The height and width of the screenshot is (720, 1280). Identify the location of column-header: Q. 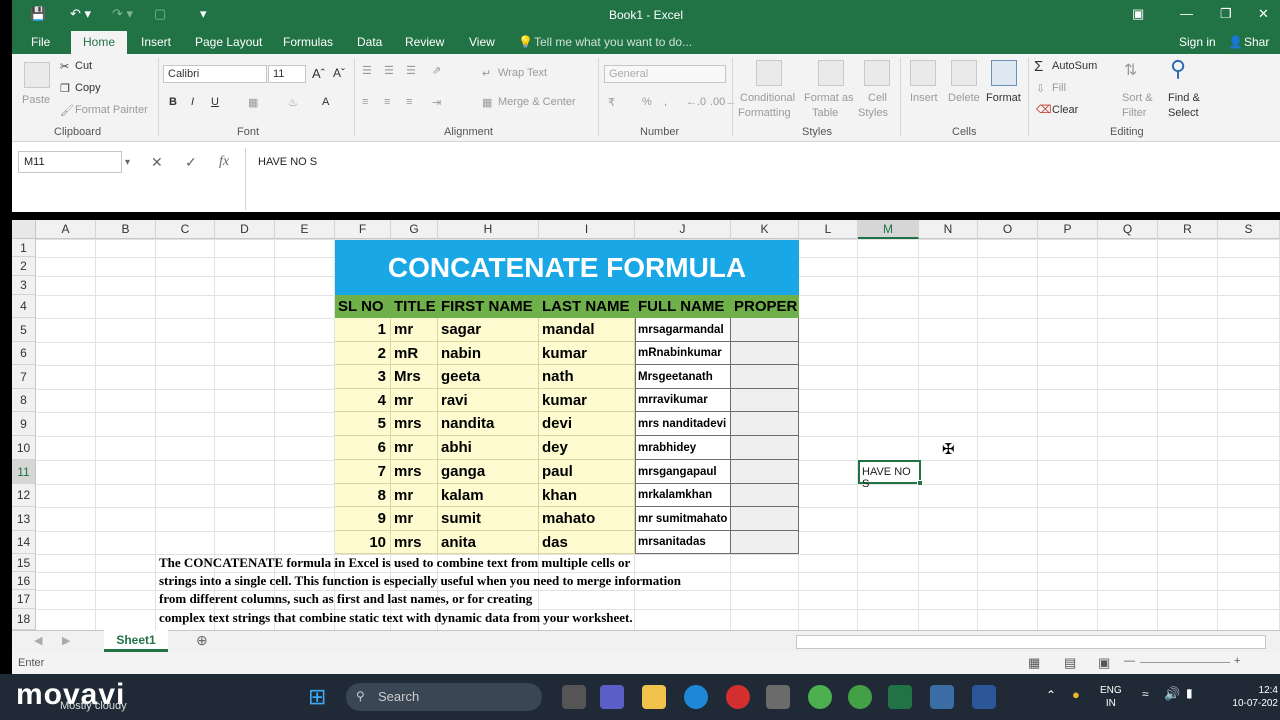
(1128, 229).